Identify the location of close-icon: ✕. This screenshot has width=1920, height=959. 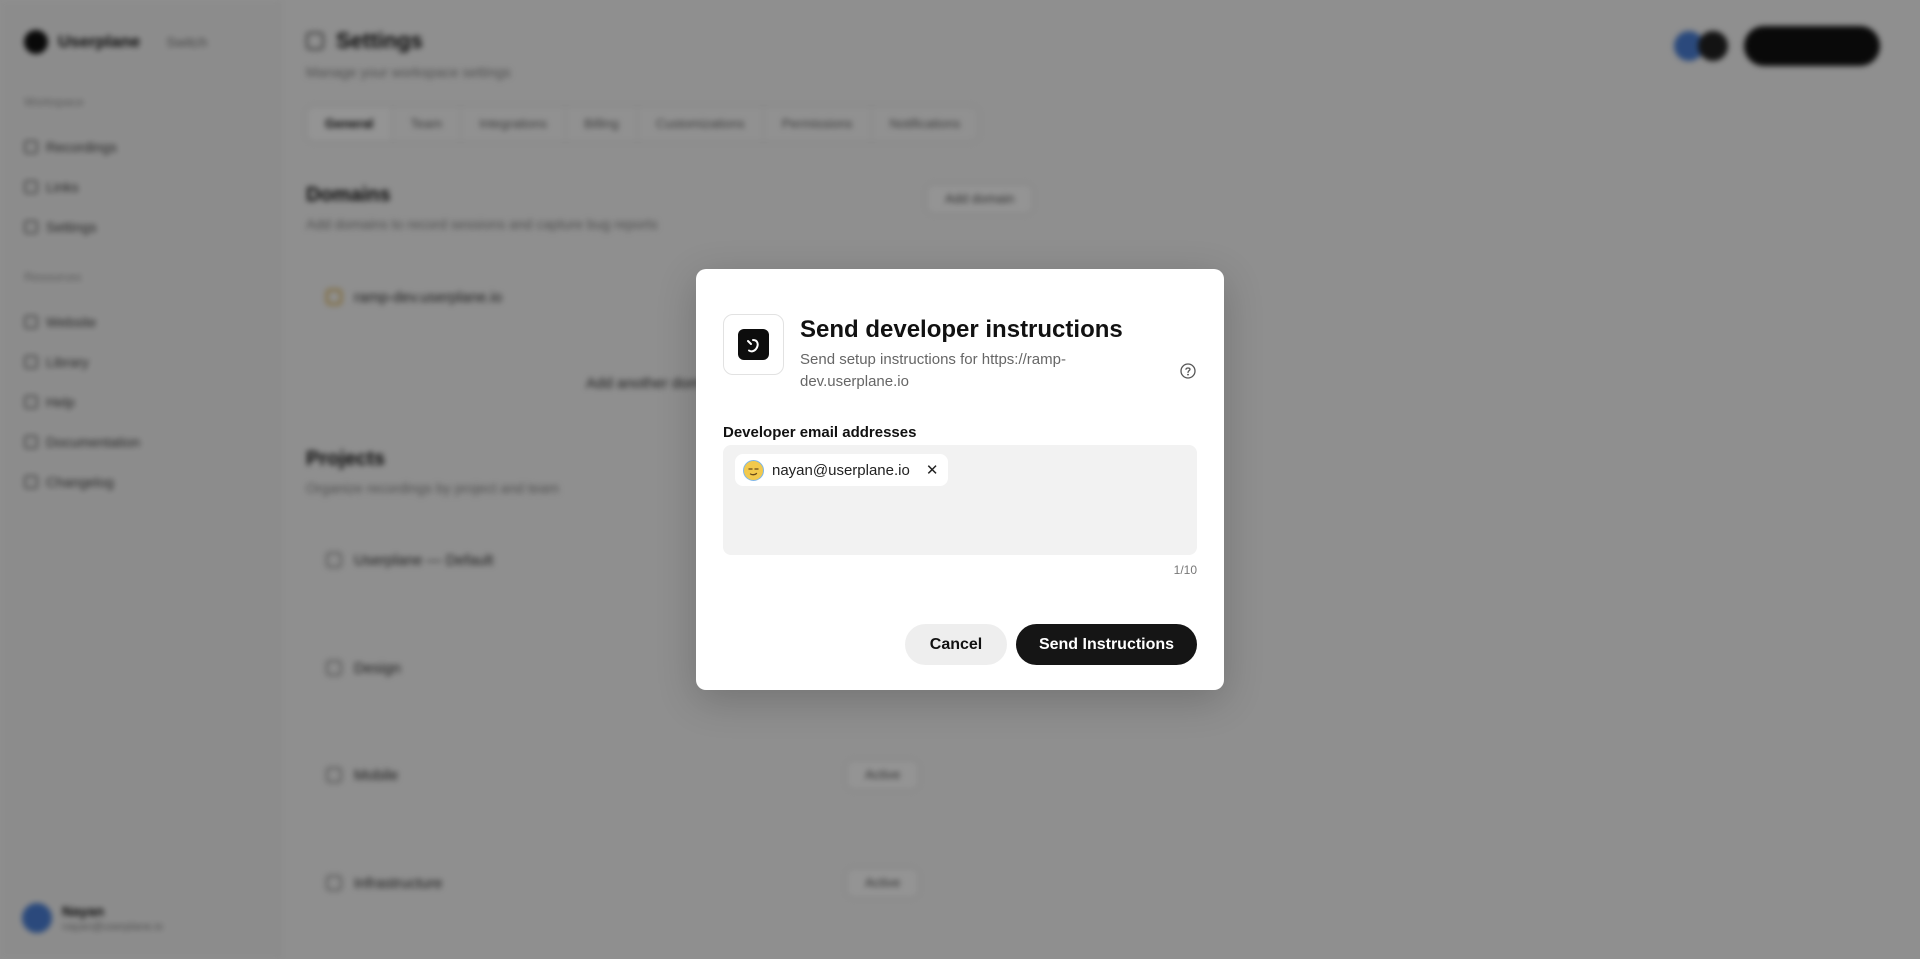
(932, 470).